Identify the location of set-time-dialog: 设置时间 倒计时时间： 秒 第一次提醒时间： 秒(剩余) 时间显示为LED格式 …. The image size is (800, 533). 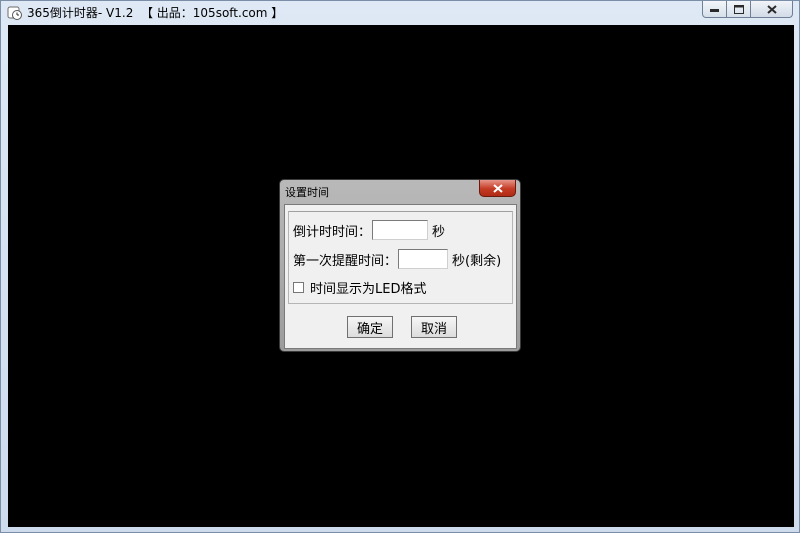
(400, 265).